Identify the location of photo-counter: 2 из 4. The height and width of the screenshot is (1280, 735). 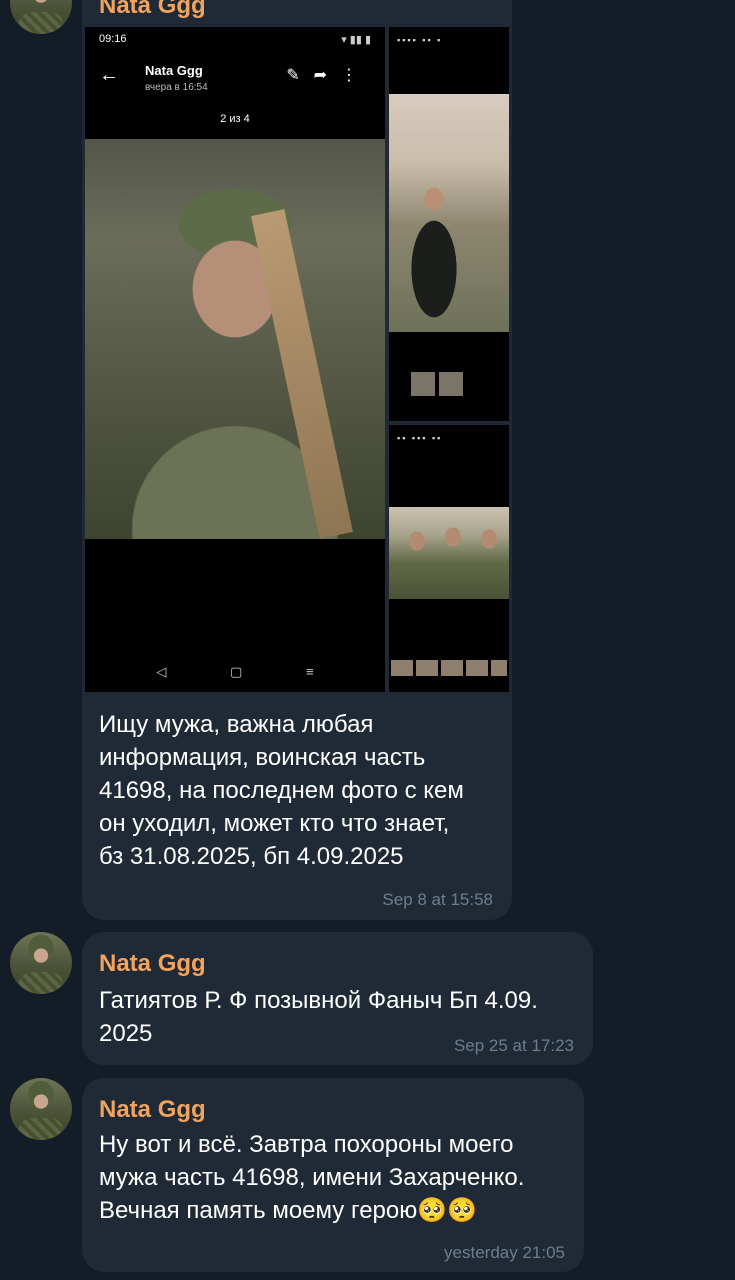
(235, 119).